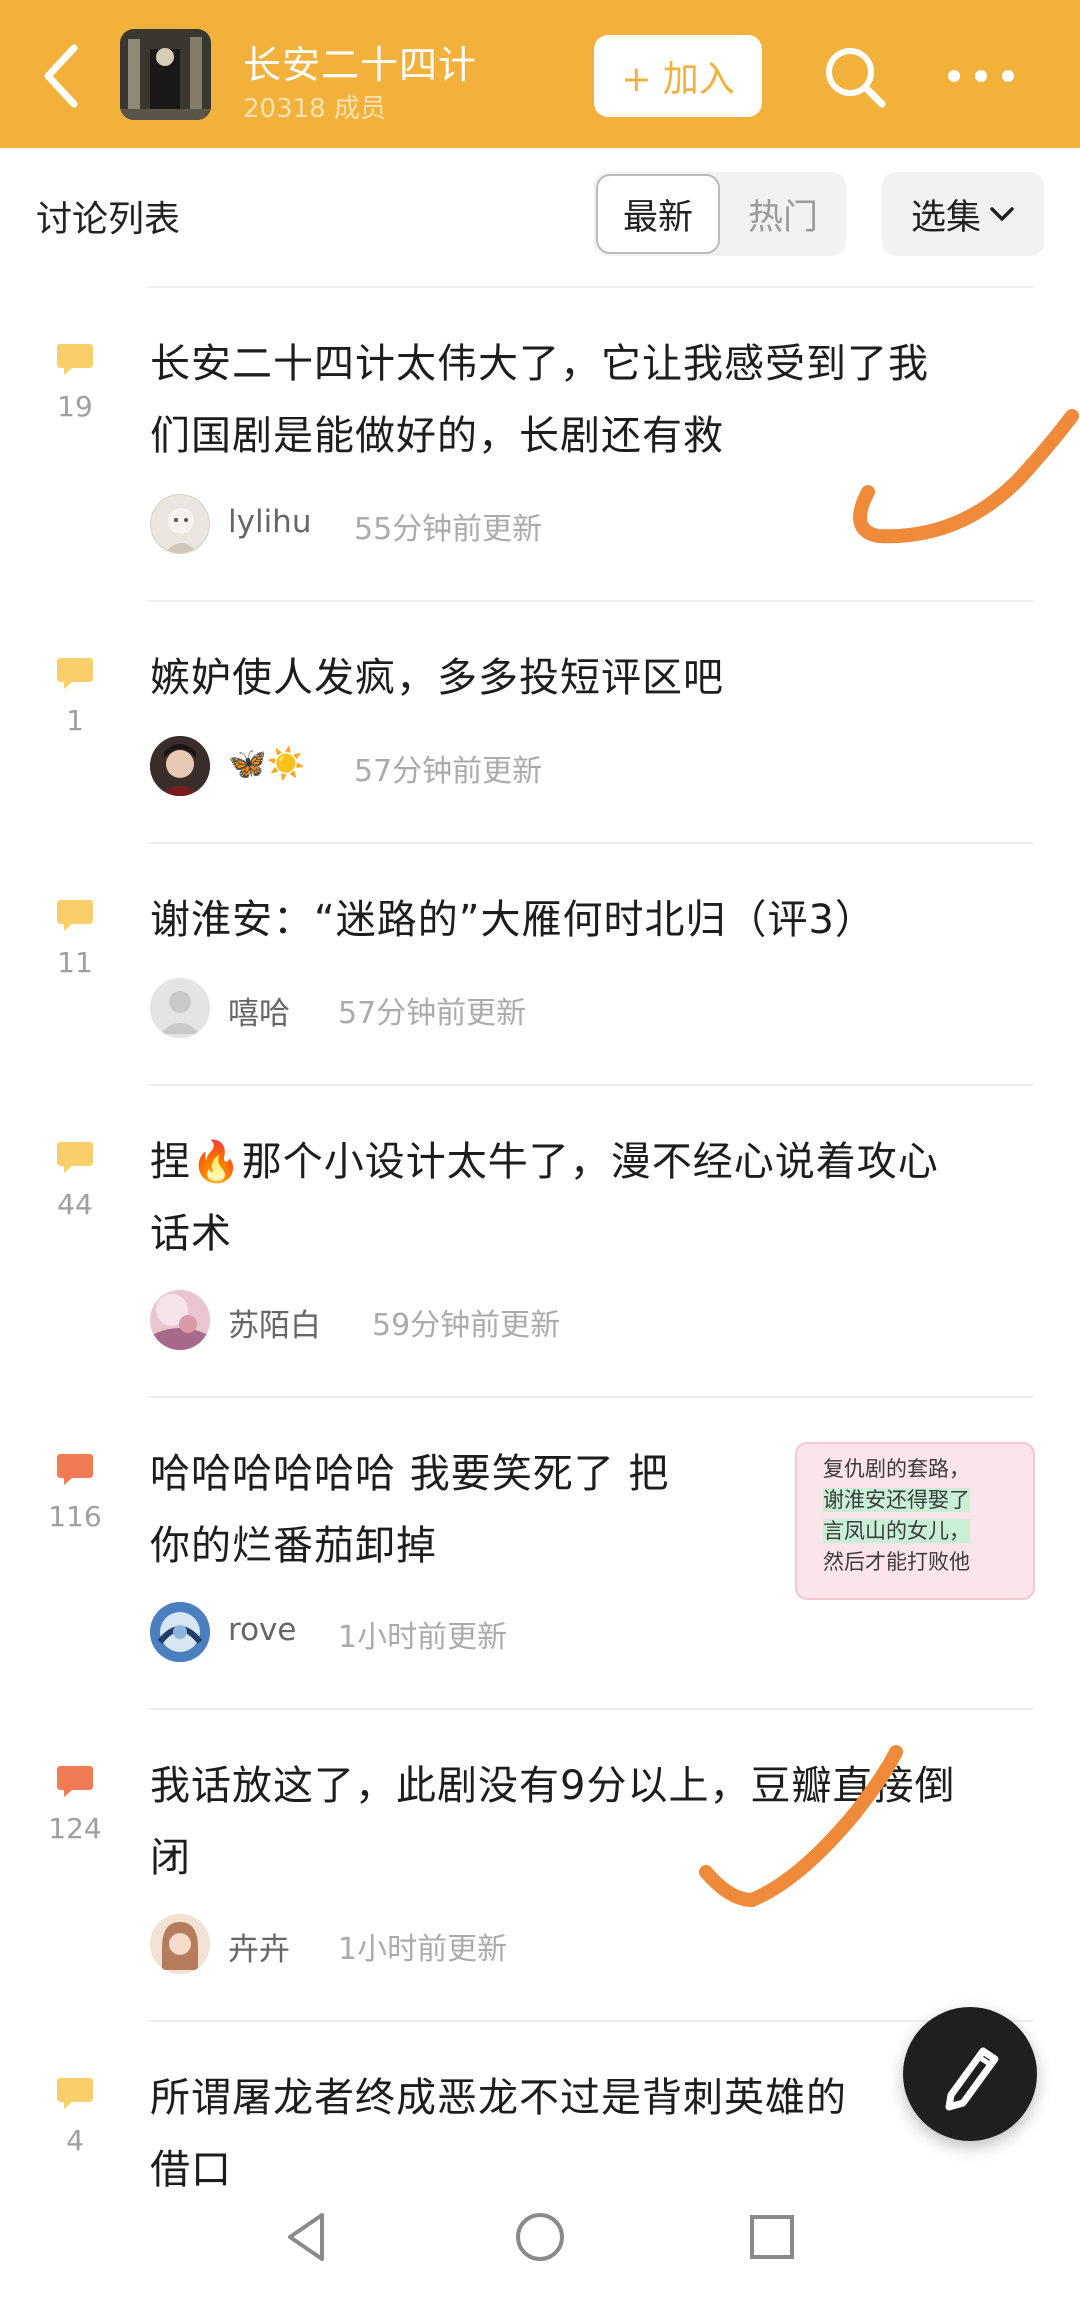 The width and height of the screenshot is (1080, 2315). I want to click on author-name: 卉卉, so click(259, 1946).